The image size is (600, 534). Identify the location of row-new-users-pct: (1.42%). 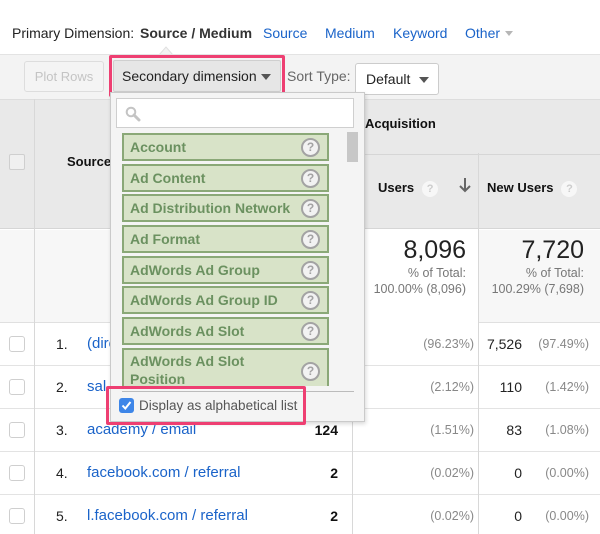
(567, 387).